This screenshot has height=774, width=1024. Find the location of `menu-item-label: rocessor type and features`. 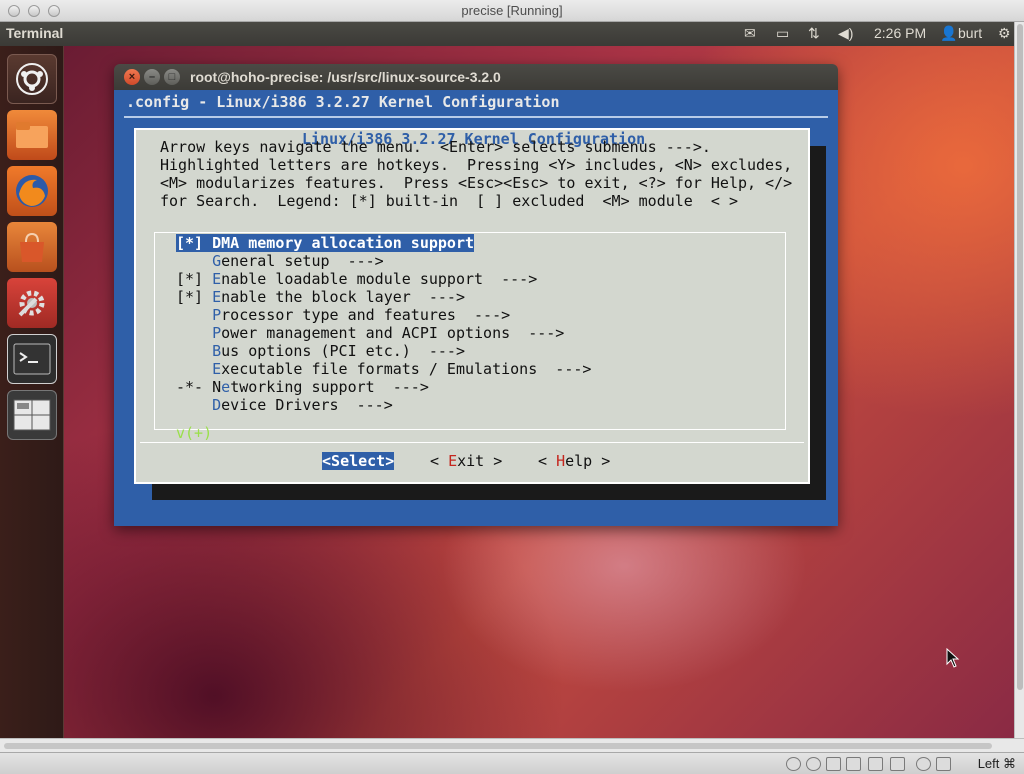

menu-item-label: rocessor type and features is located at coordinates (338, 315).